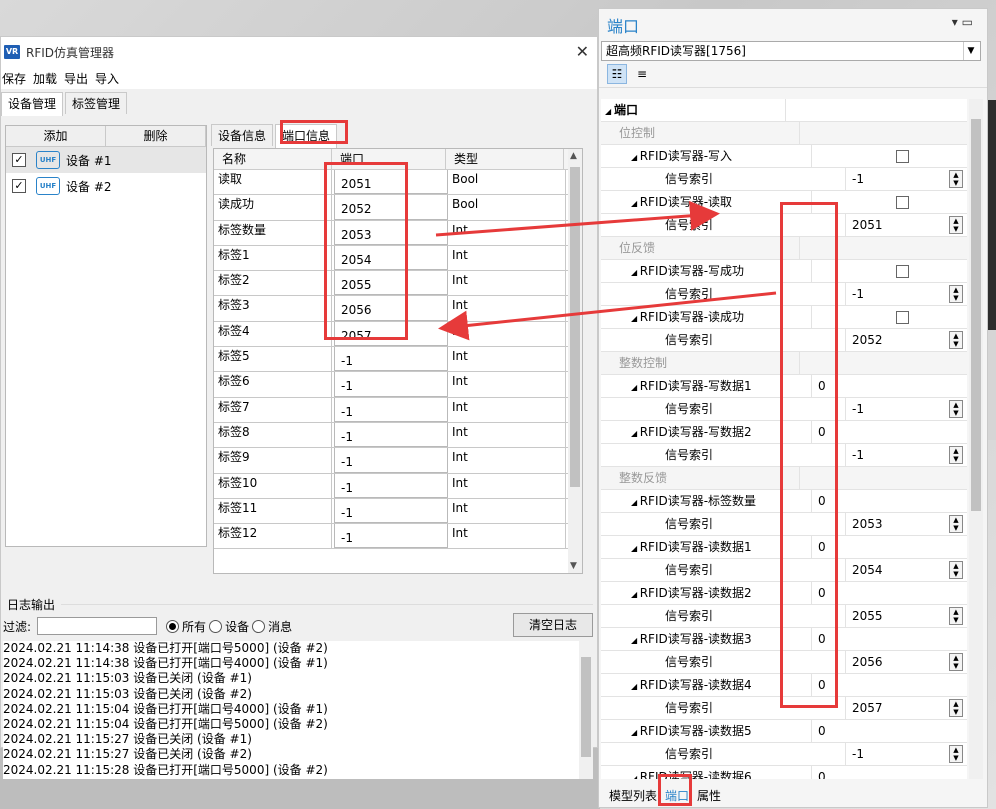 This screenshot has width=996, height=809. I want to click on annotation-arrows, so click(606, 270).